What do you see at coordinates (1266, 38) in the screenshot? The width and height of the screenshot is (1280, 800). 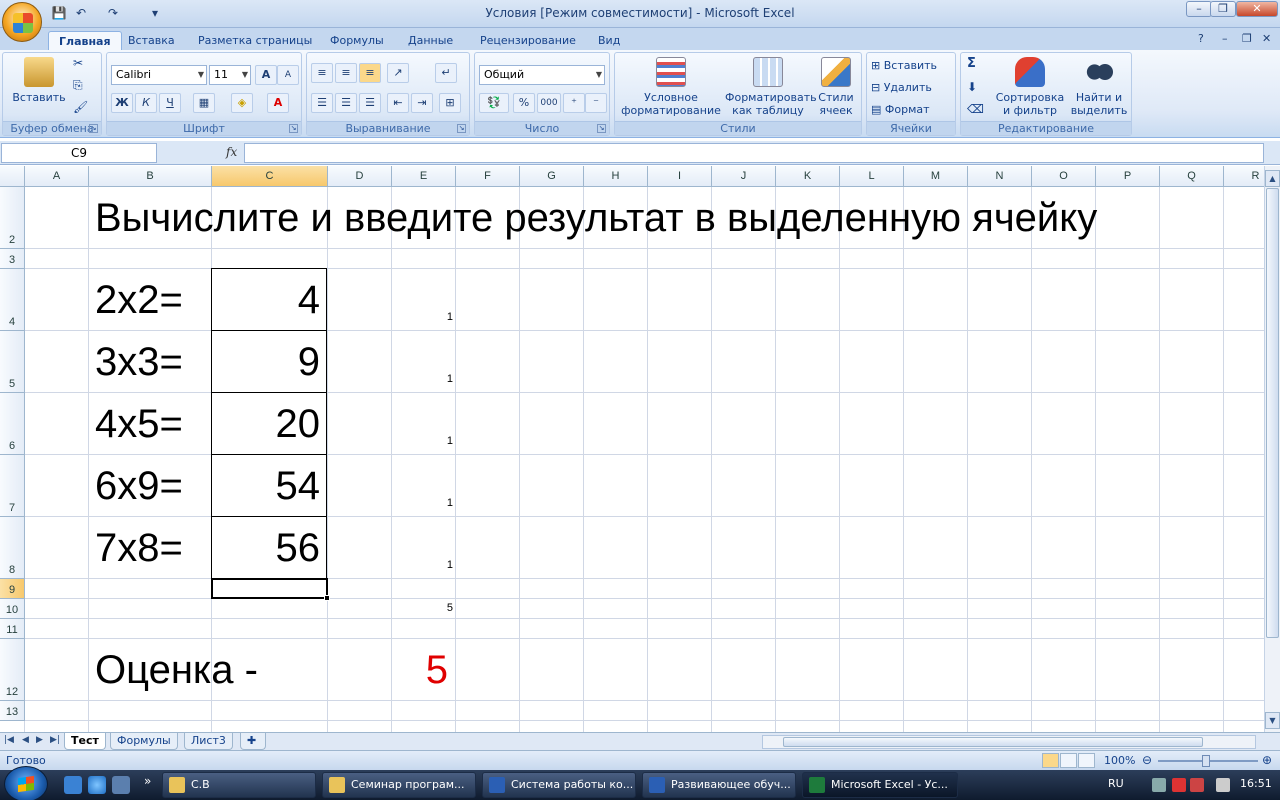 I see `doc-close-icon: ✕` at bounding box center [1266, 38].